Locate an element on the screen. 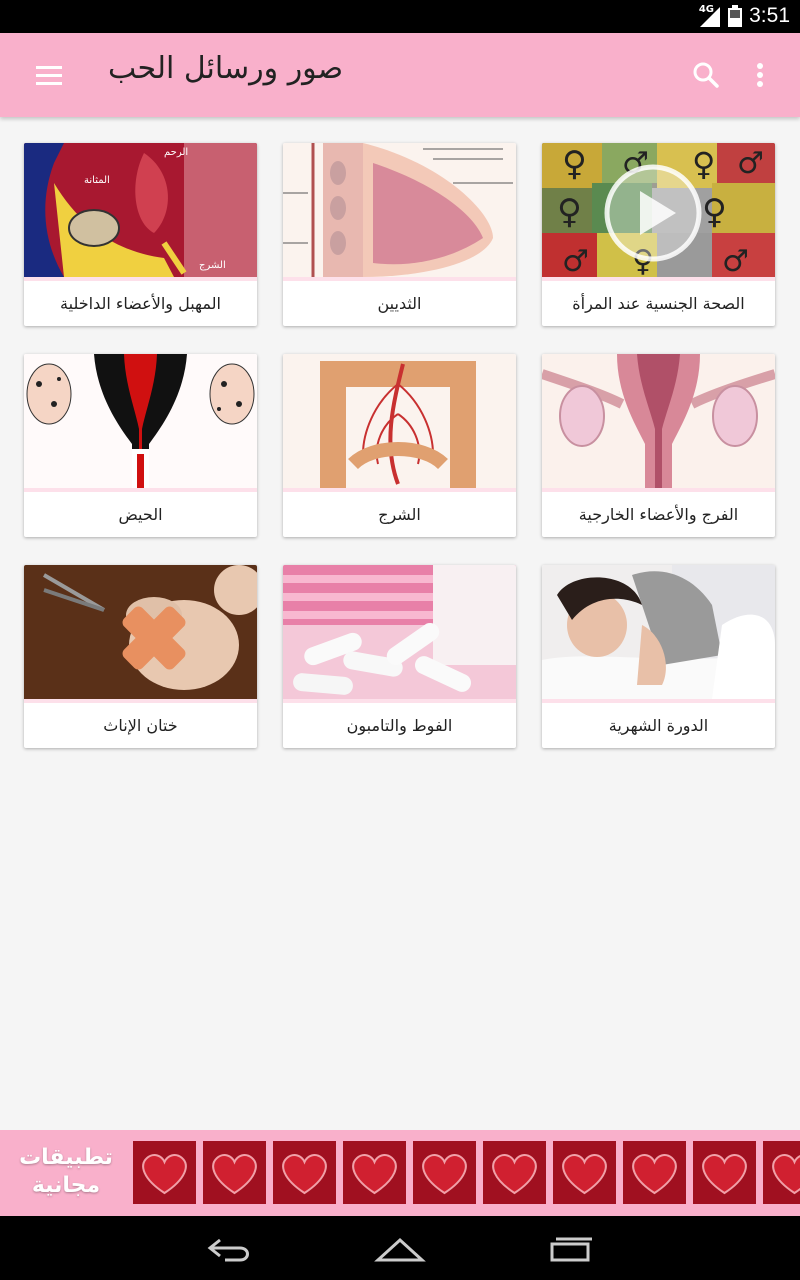  card-label: الصحة الجنسية عند المرأة is located at coordinates (658, 303).